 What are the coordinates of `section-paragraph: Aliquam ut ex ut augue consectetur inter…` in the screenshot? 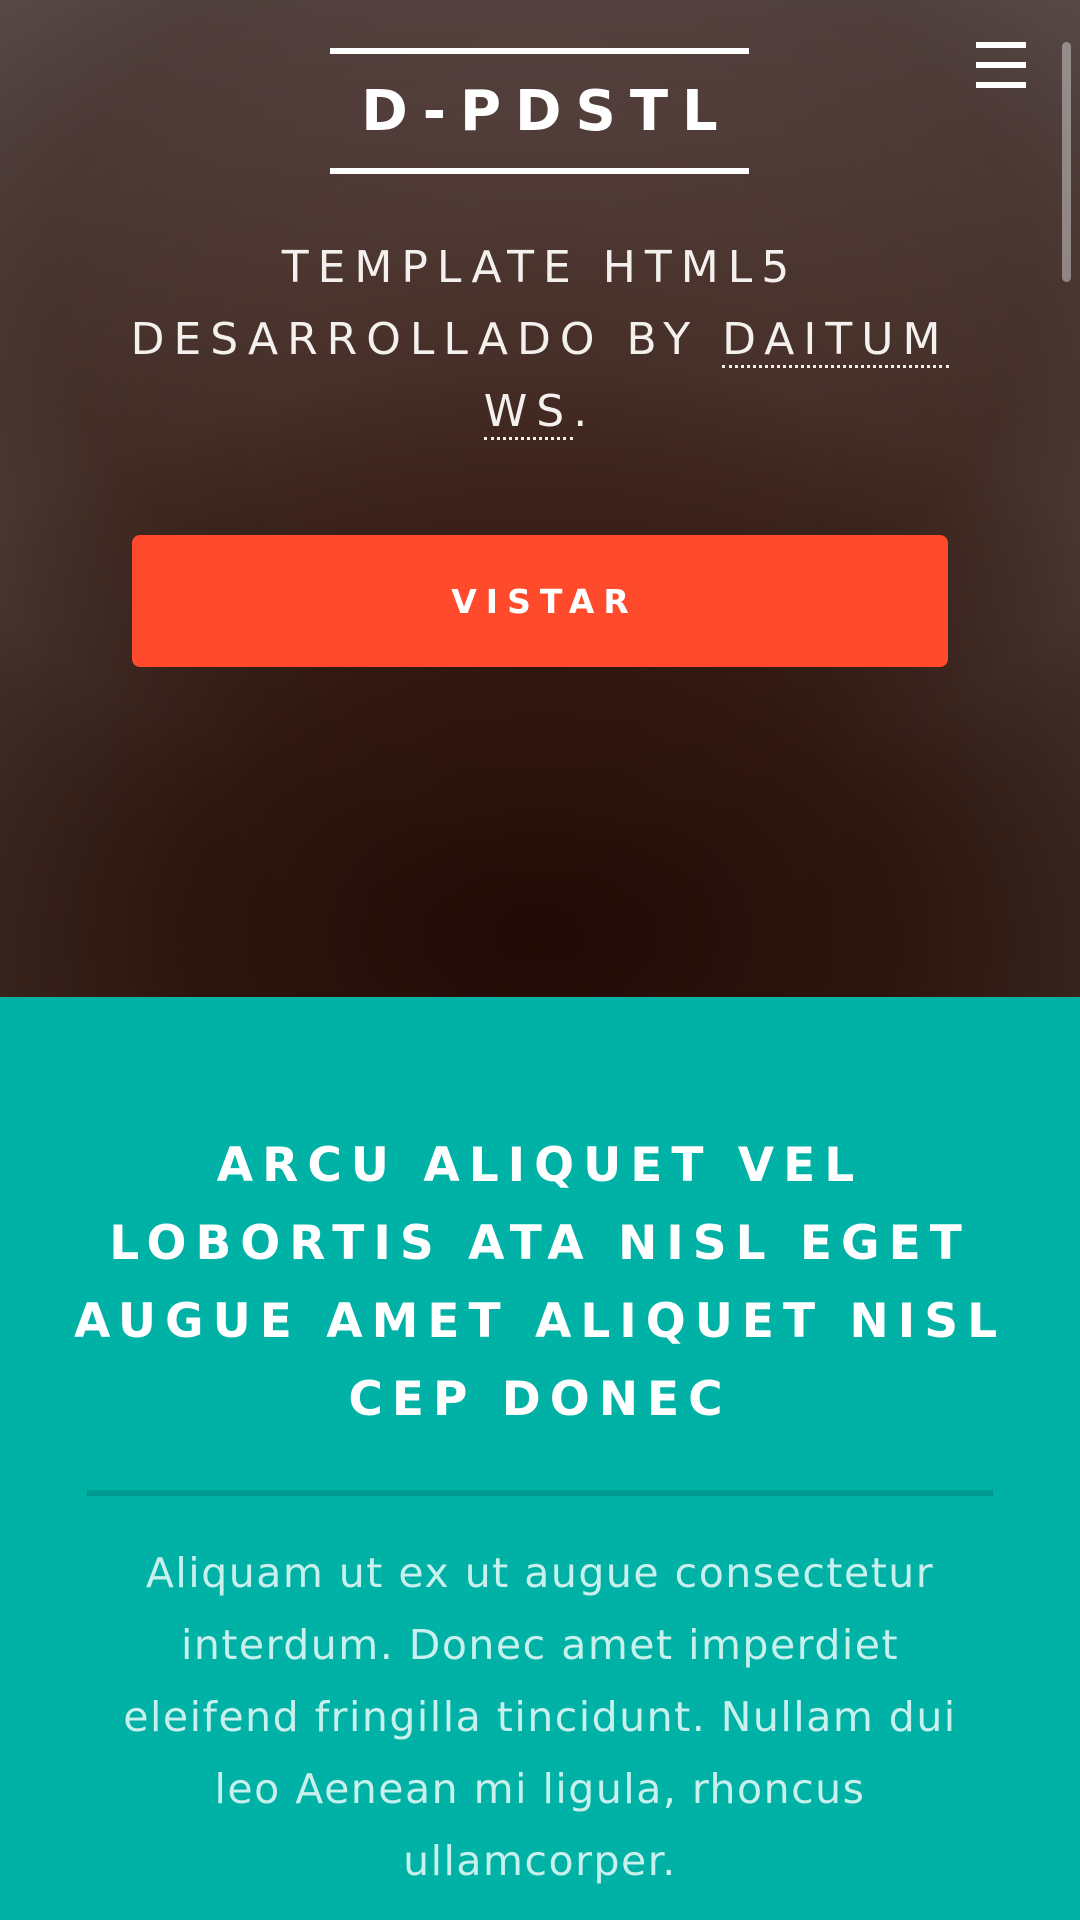 It's located at (540, 1717).